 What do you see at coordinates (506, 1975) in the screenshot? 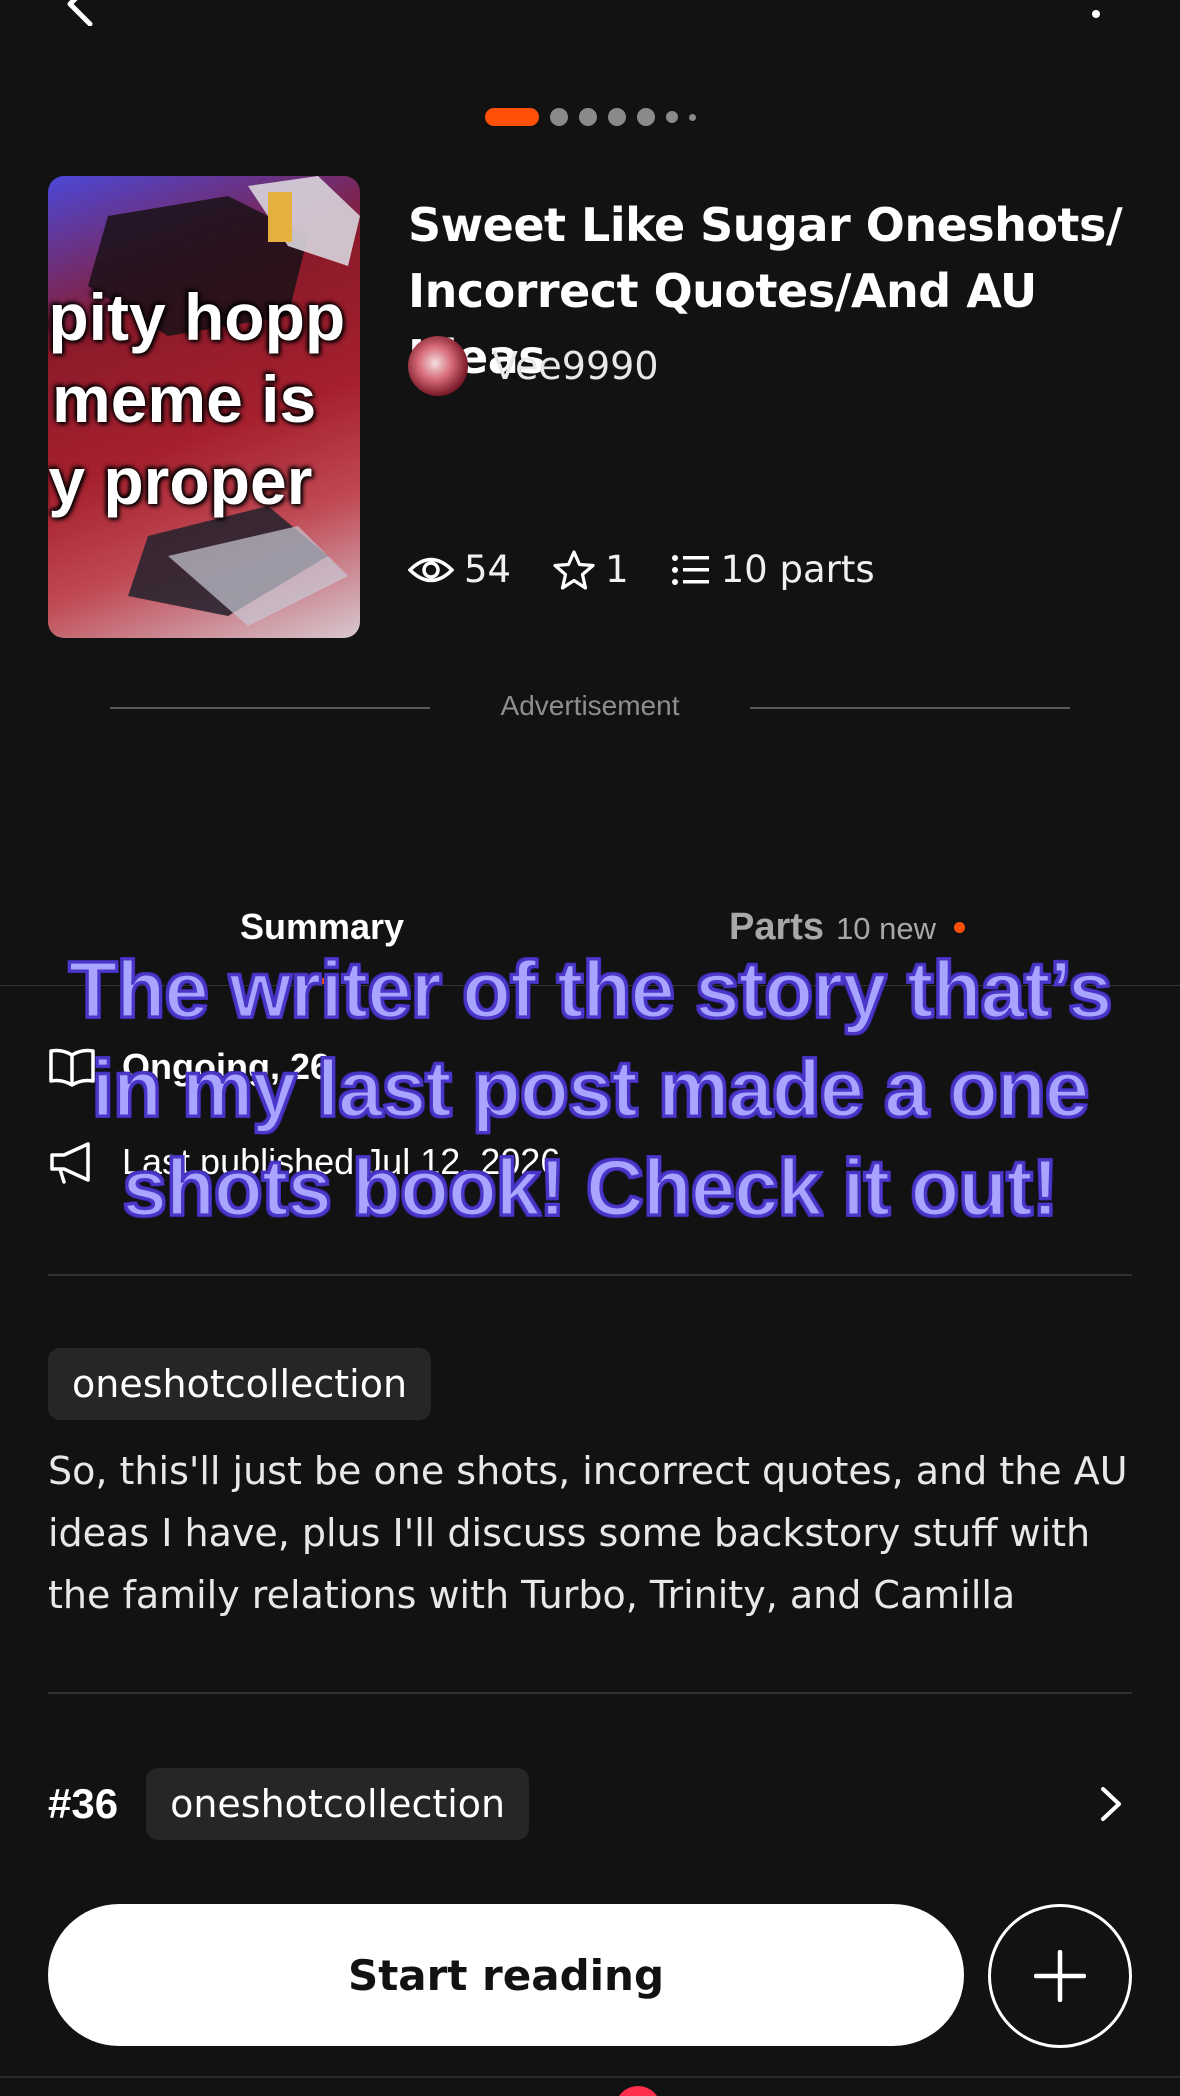
I see `start-reading-button: Start reading` at bounding box center [506, 1975].